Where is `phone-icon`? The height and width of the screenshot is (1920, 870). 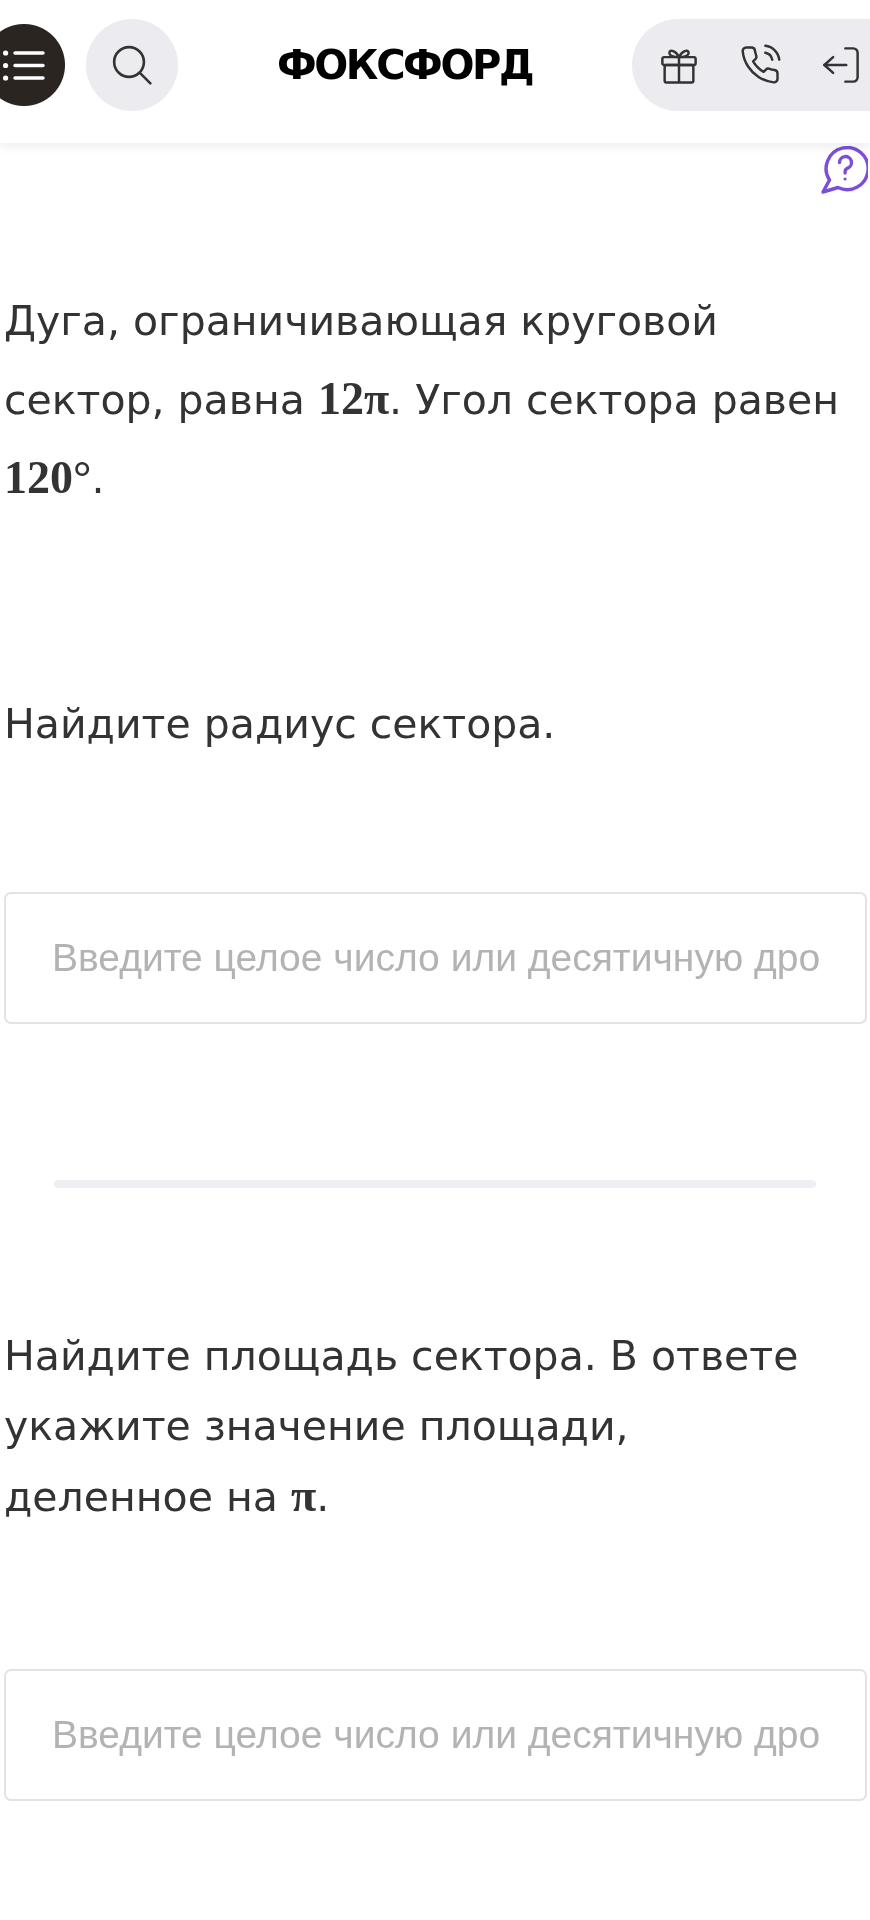 phone-icon is located at coordinates (760, 65).